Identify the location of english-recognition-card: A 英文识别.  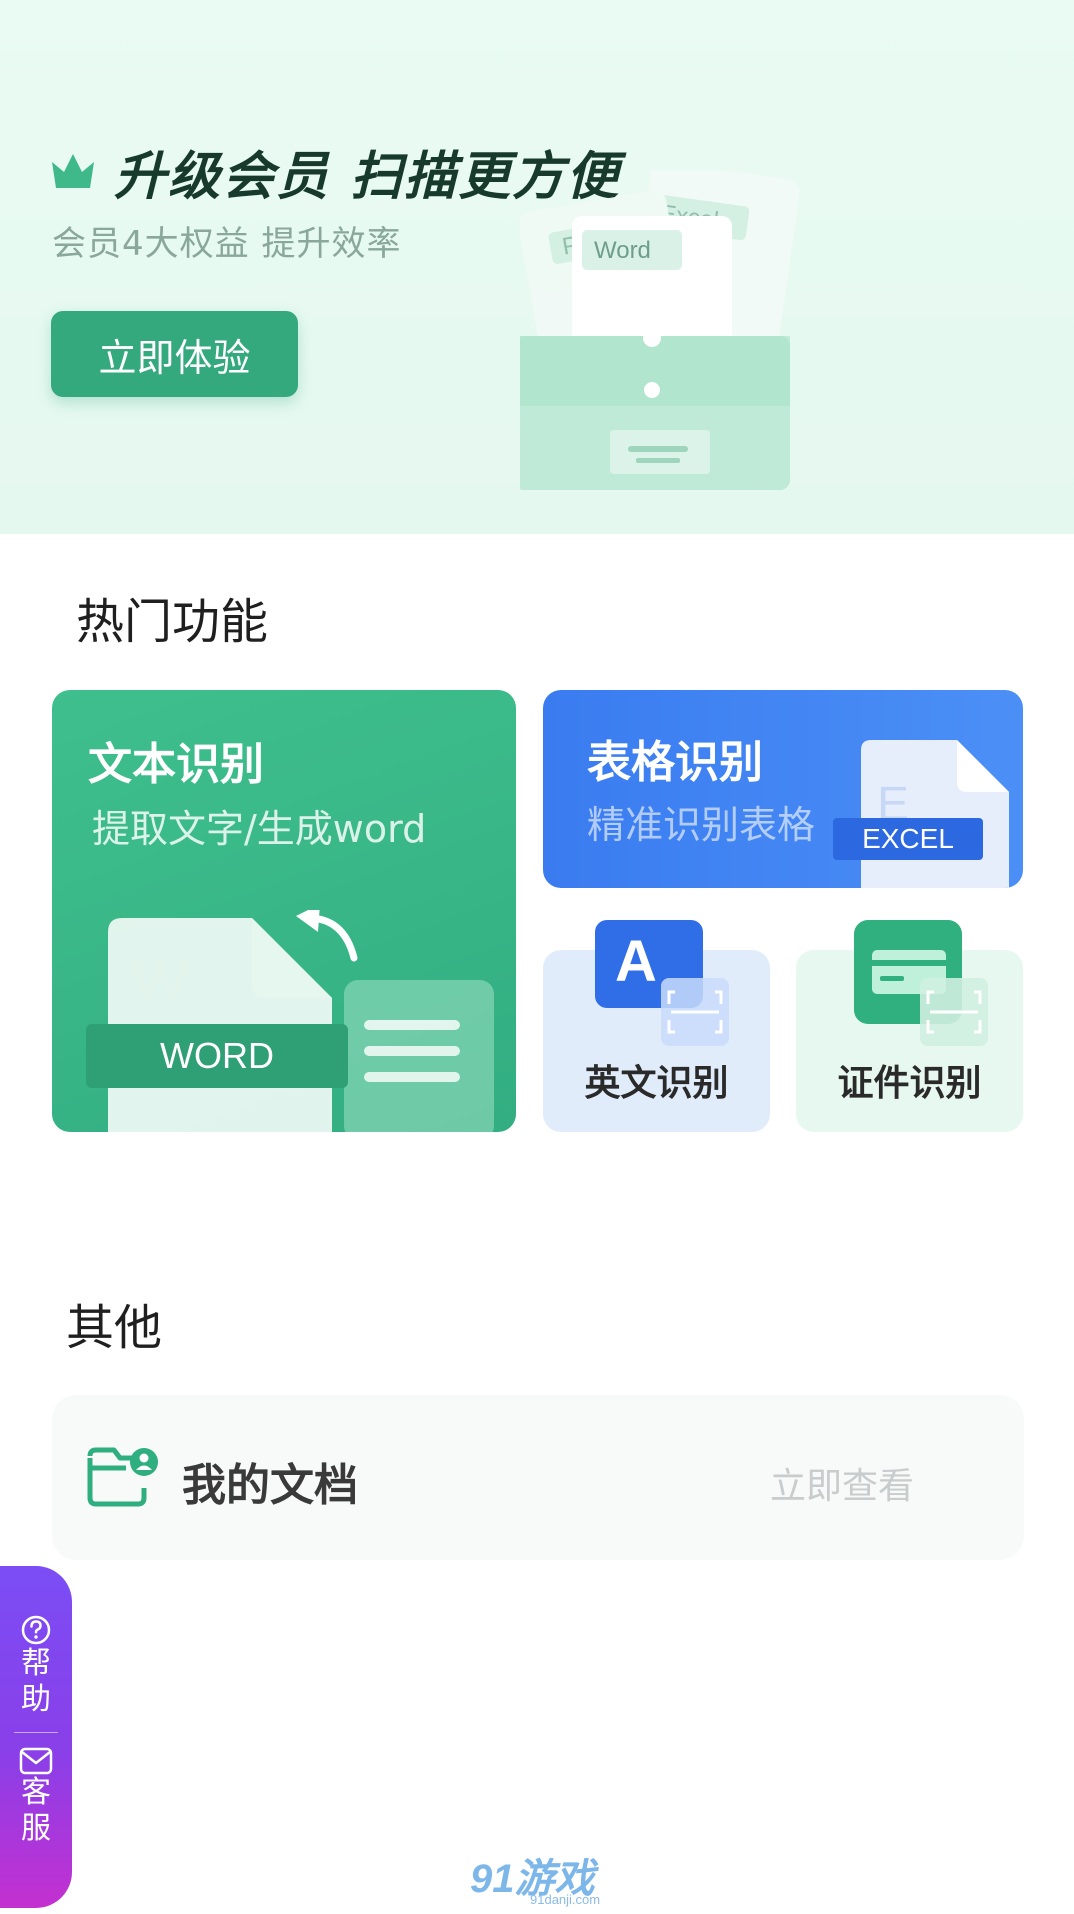
(656, 1026).